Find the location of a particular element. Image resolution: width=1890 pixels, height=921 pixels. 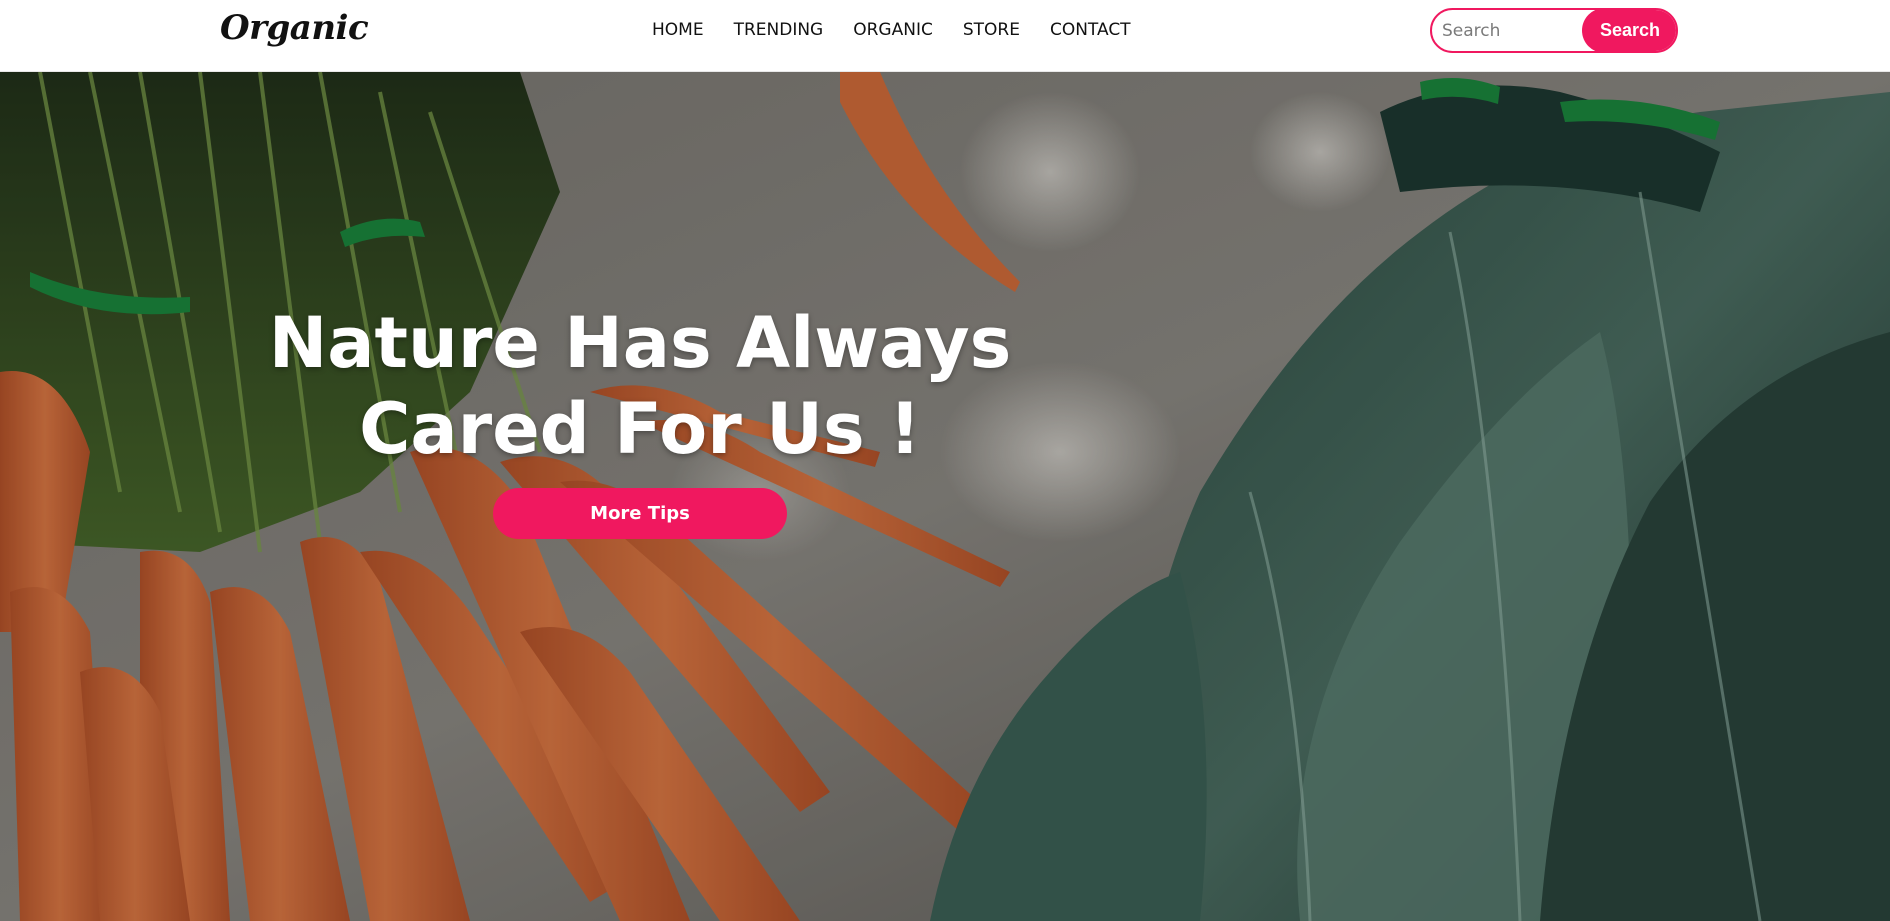

nav-link-store: STORE is located at coordinates (991, 30).